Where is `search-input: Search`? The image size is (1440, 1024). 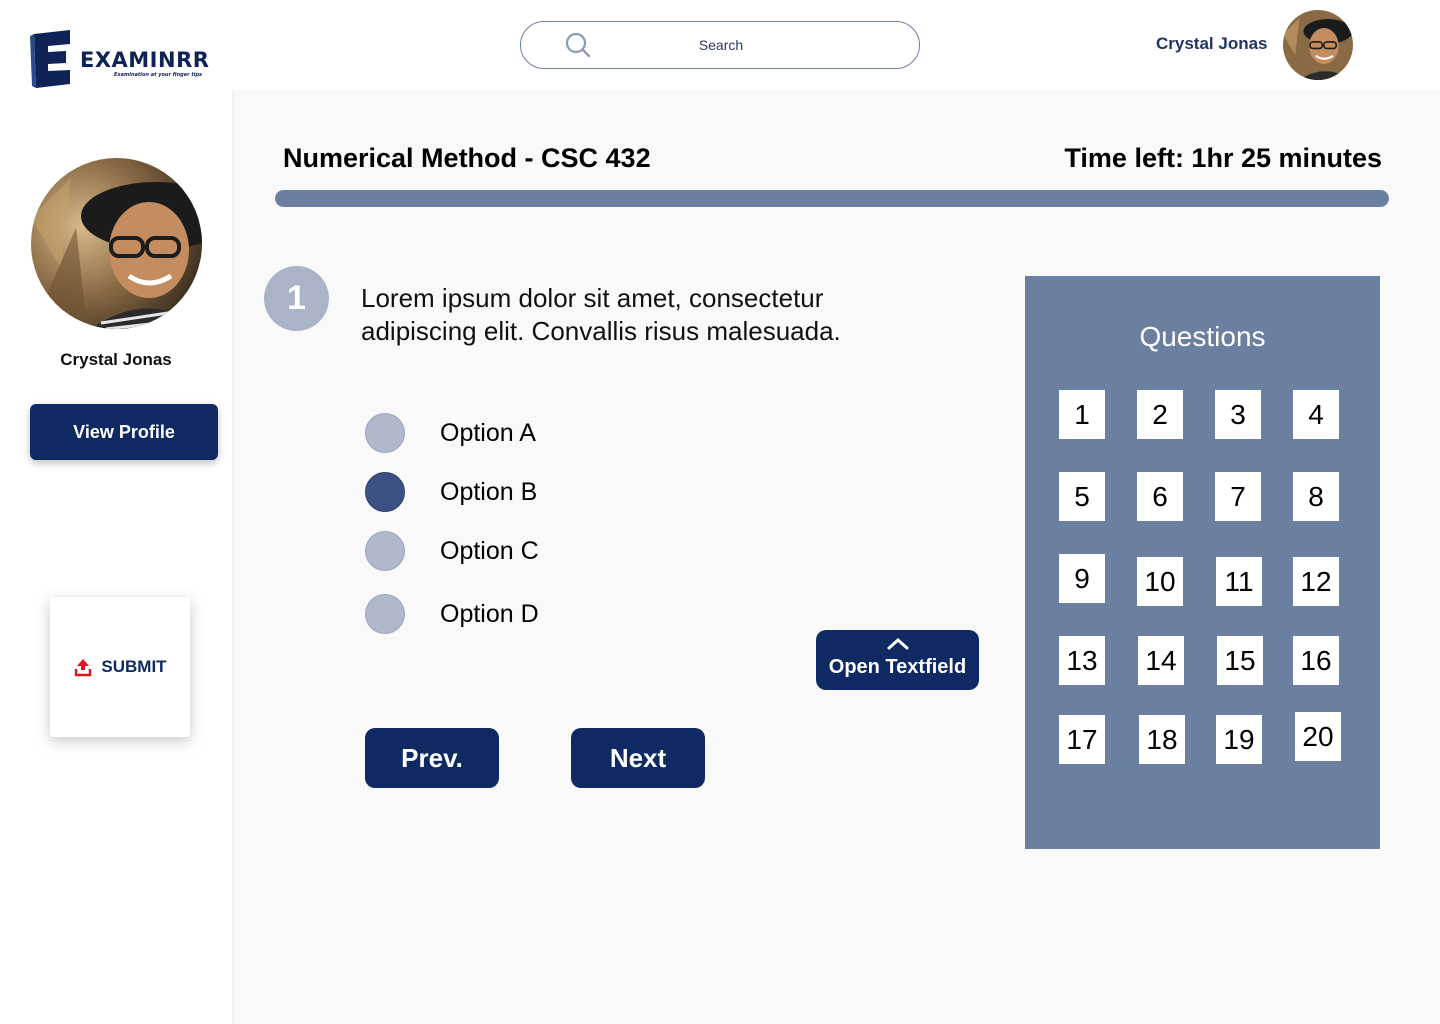 search-input: Search is located at coordinates (720, 45).